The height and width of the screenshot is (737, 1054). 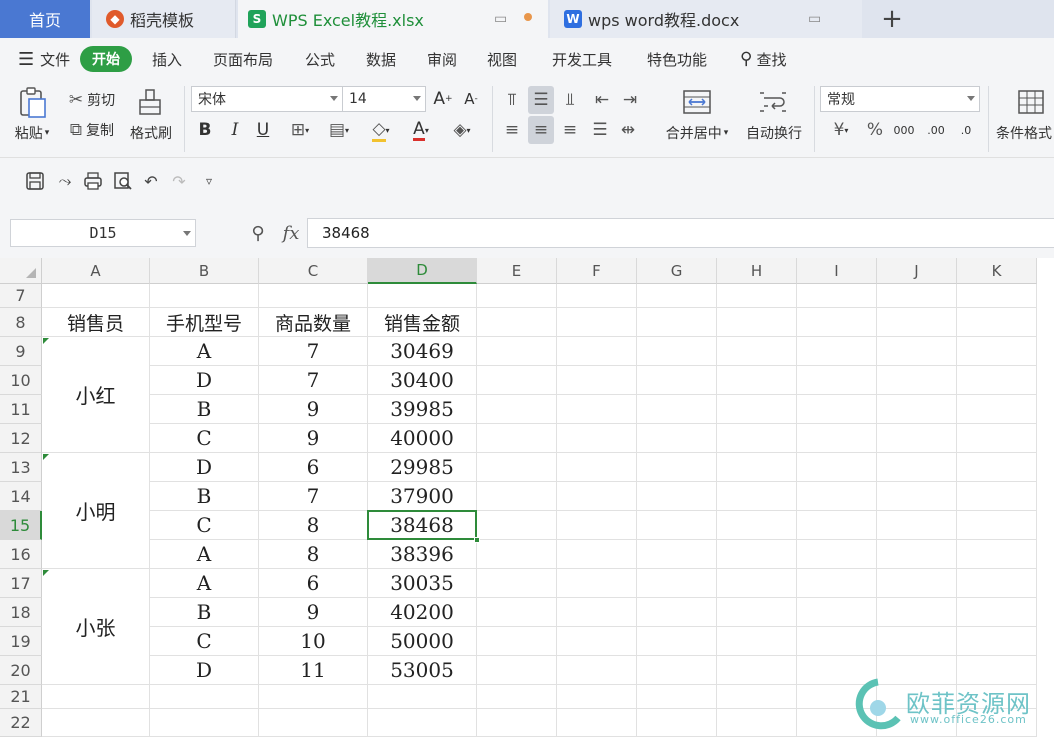 What do you see at coordinates (32, 133) in the screenshot?
I see `paste-button: 粘贴 ▾` at bounding box center [32, 133].